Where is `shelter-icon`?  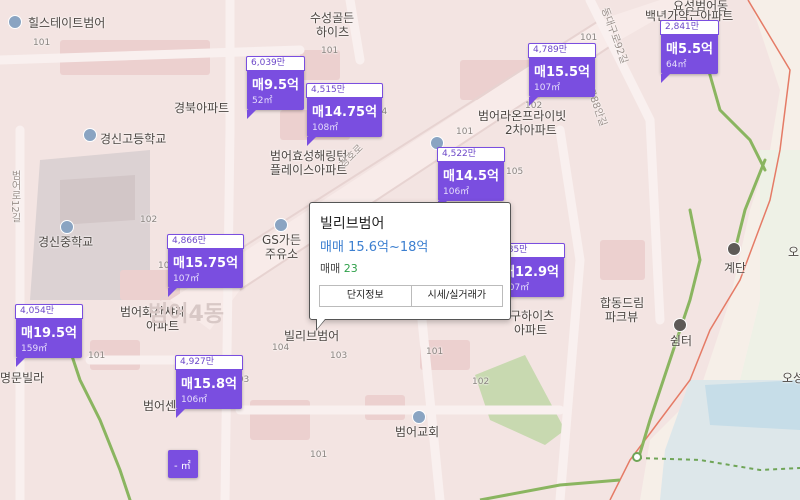
shelter-icon is located at coordinates (680, 325).